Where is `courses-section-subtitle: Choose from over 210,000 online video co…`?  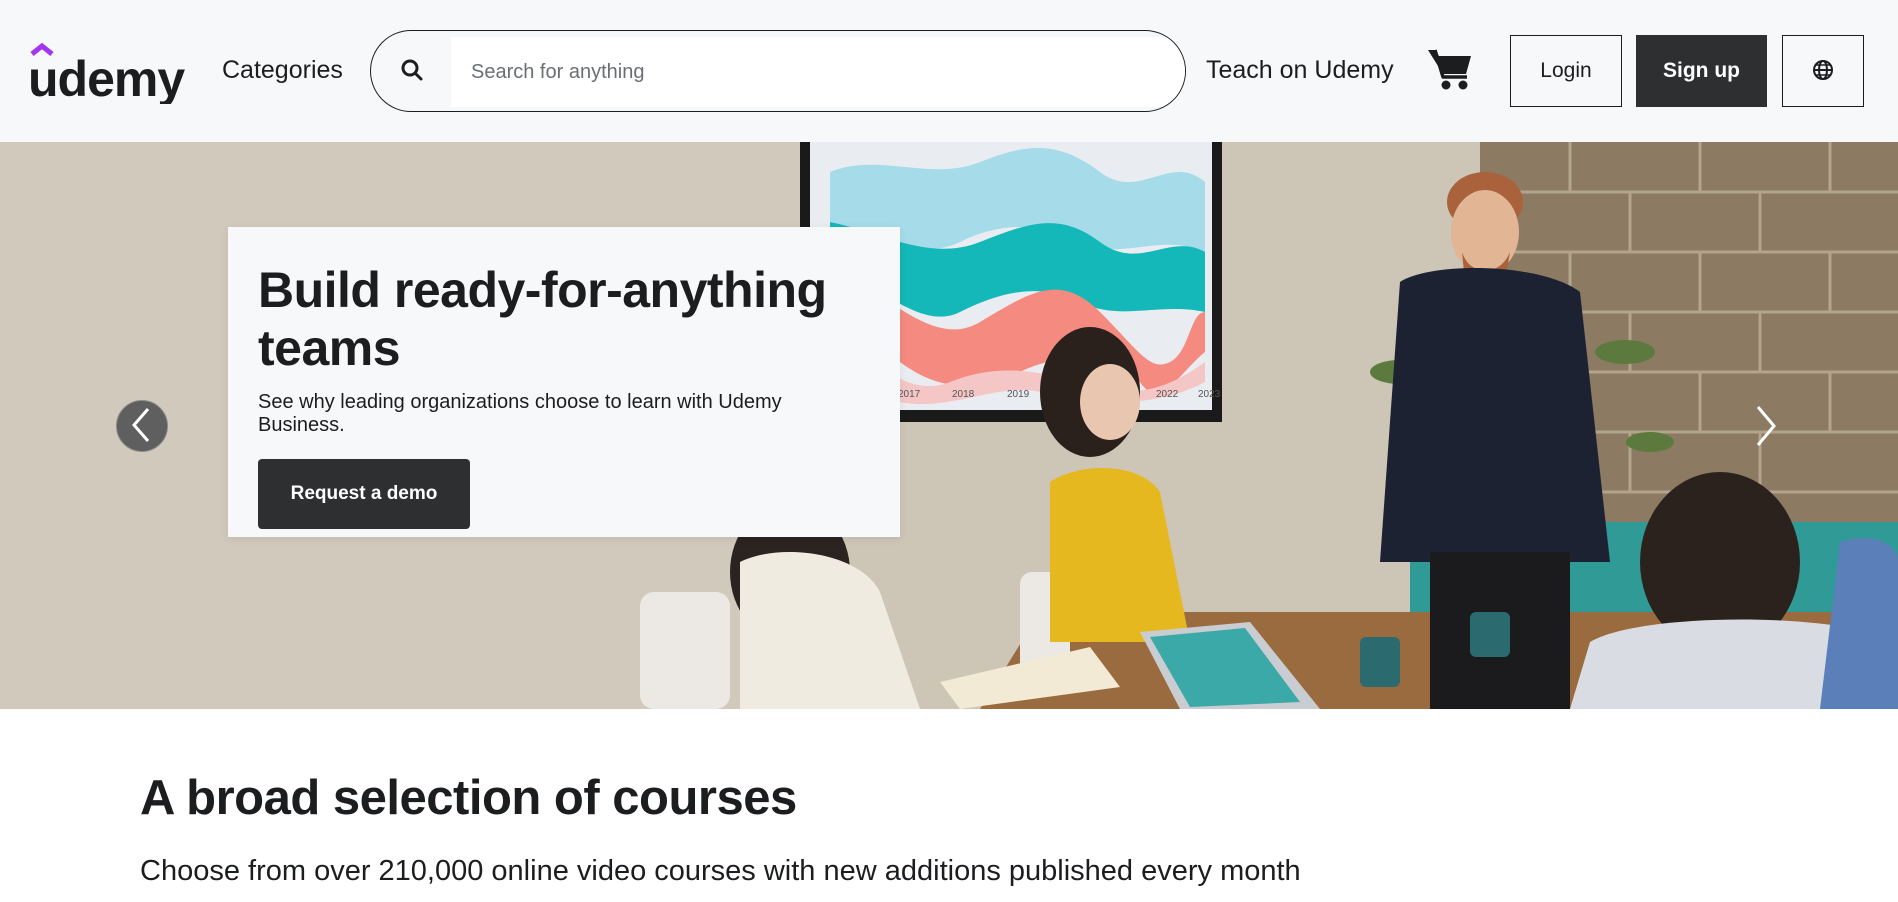
courses-section-subtitle: Choose from over 210,000 online video co… is located at coordinates (720, 871).